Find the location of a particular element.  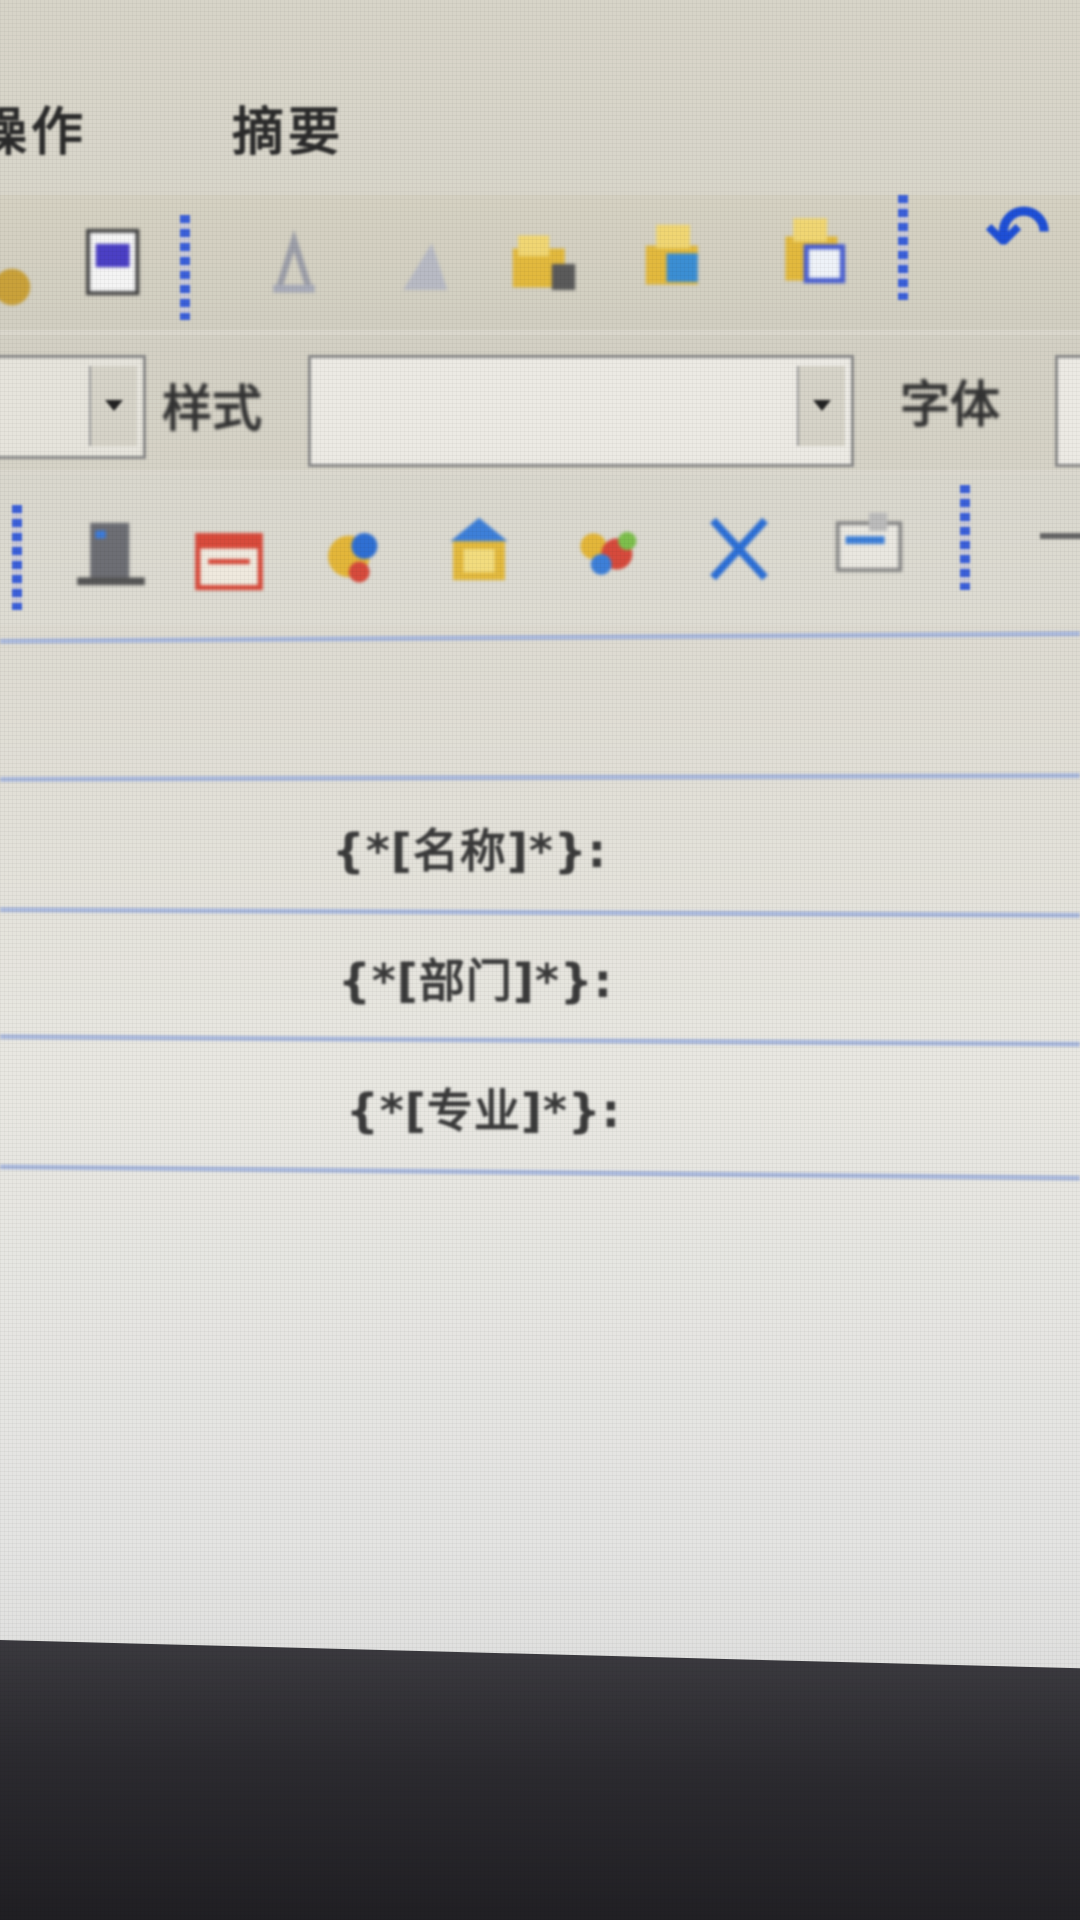

italic-disabled-icon is located at coordinates (424, 264).